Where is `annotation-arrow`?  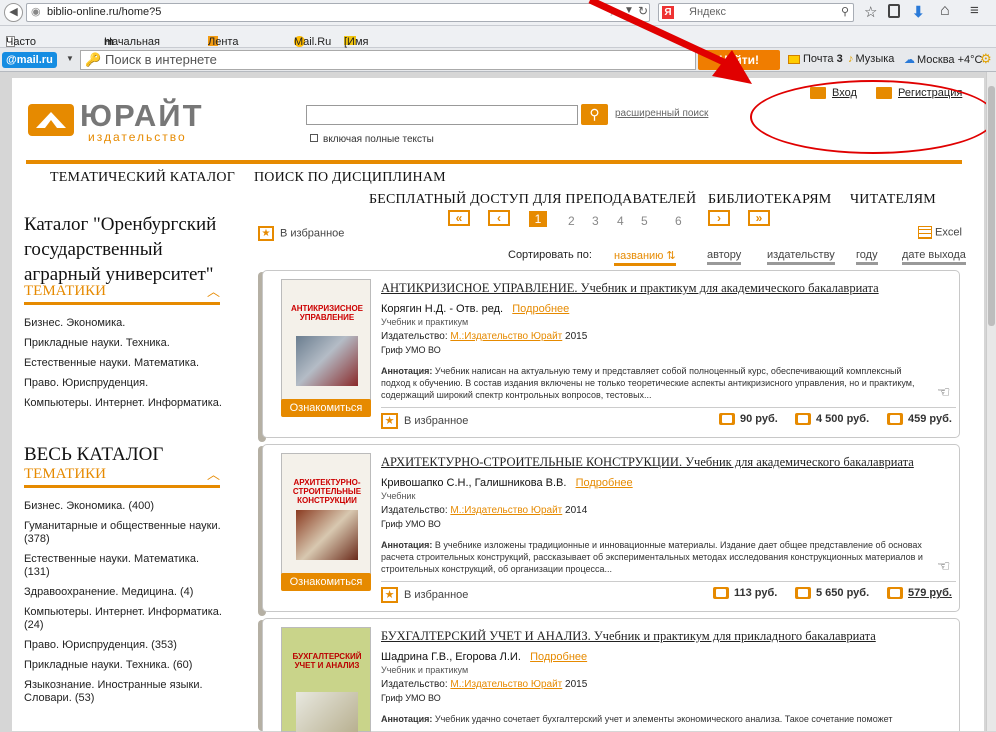
annotation-arrow is located at coordinates (670, 42).